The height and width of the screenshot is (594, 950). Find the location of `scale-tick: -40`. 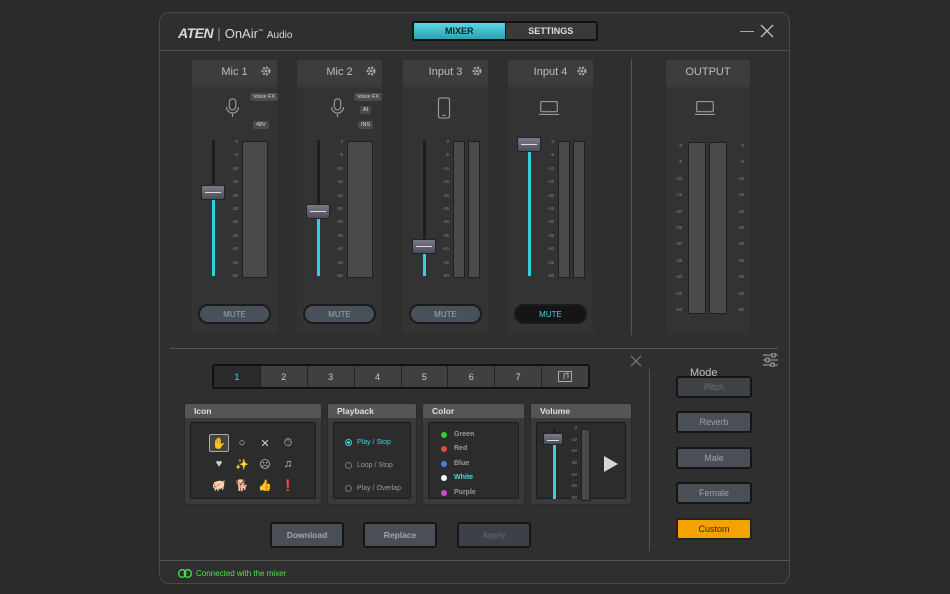

scale-tick: -40 is located at coordinates (678, 276).